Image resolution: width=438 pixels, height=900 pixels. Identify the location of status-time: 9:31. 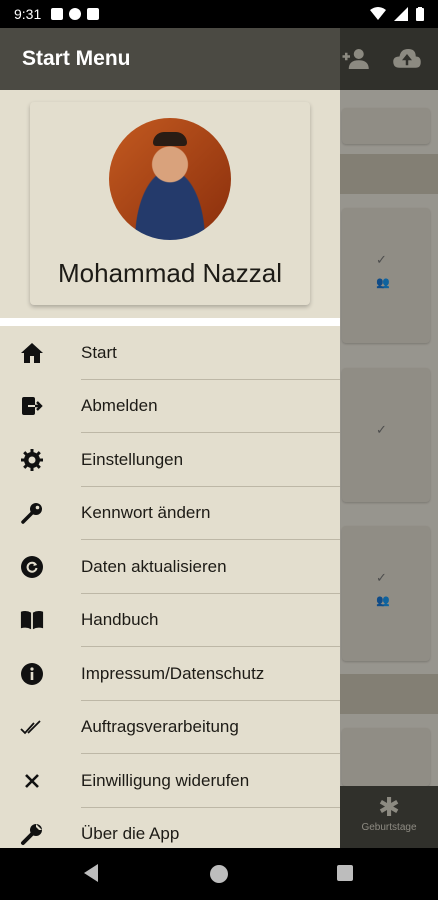
(28, 14).